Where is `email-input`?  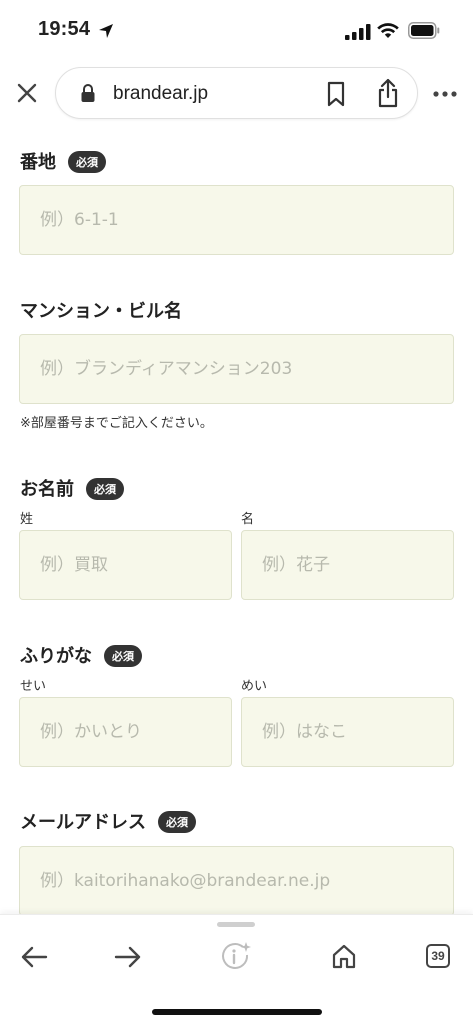
email-input is located at coordinates (236, 881).